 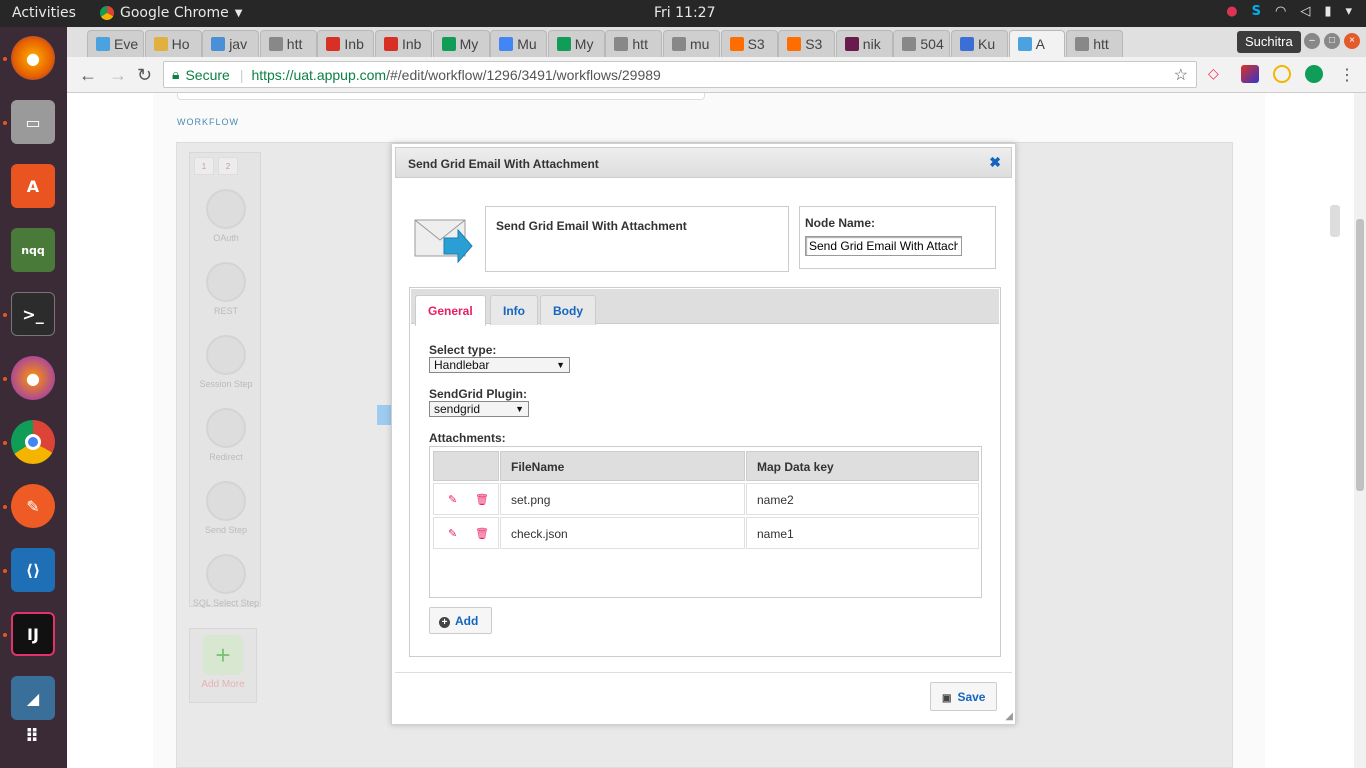 I want to click on browser-tab: jav, so click(x=231, y=43).